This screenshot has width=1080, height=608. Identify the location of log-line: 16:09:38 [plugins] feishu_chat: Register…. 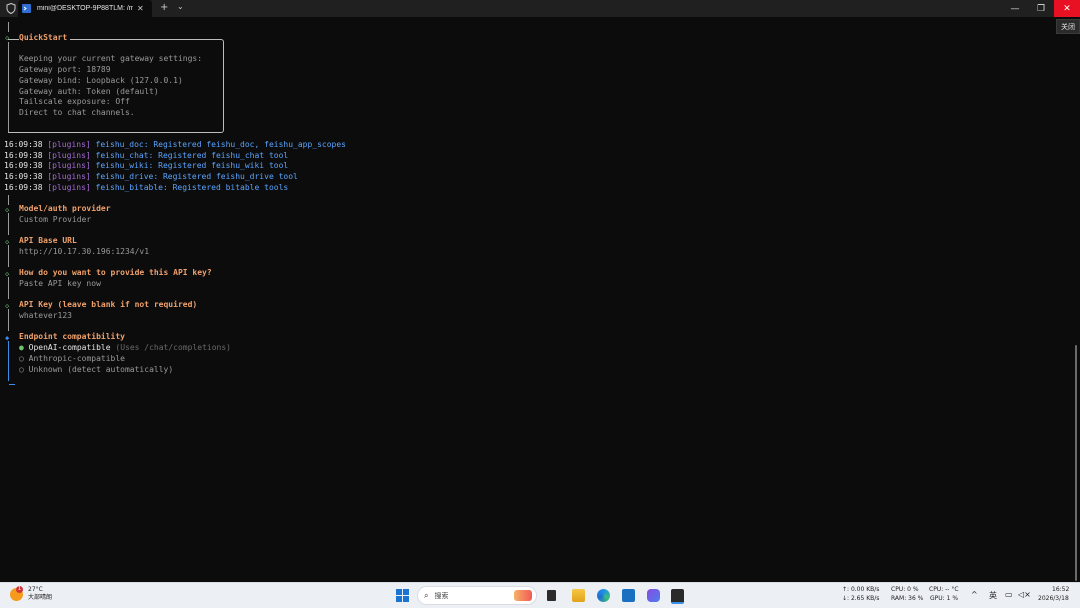
(146, 155).